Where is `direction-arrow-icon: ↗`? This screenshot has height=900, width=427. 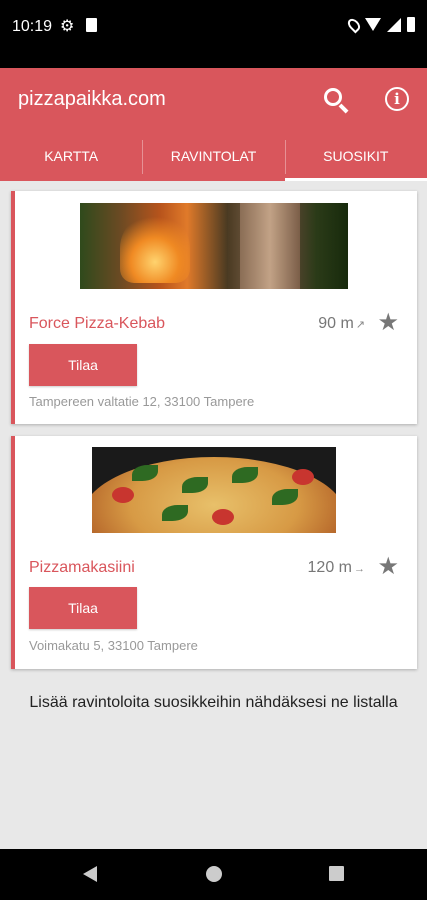 direction-arrow-icon: ↗ is located at coordinates (360, 325).